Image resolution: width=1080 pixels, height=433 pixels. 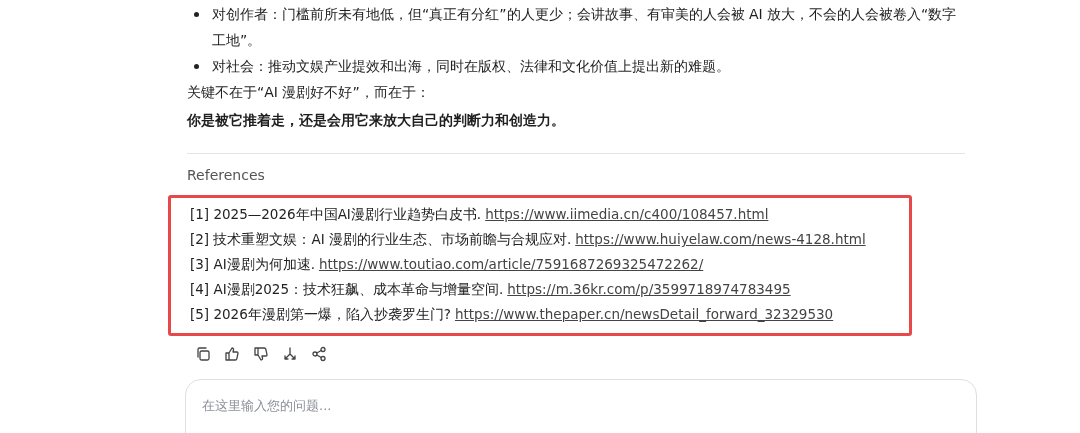 What do you see at coordinates (290, 354) in the screenshot?
I see `branch-icon` at bounding box center [290, 354].